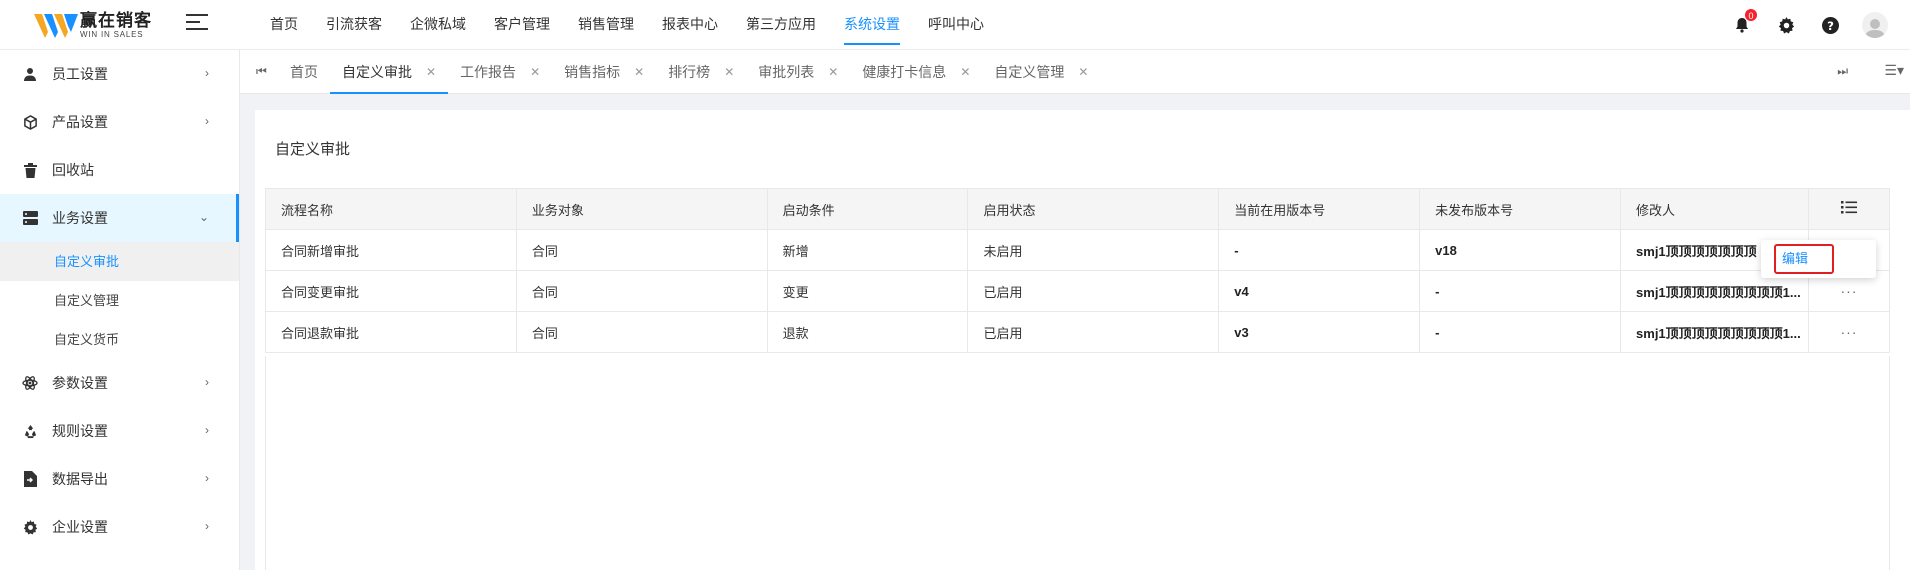 The height and width of the screenshot is (570, 1910). Describe the element at coordinates (1520, 209) in the screenshot. I see `column-header: 未发布版本号` at that location.